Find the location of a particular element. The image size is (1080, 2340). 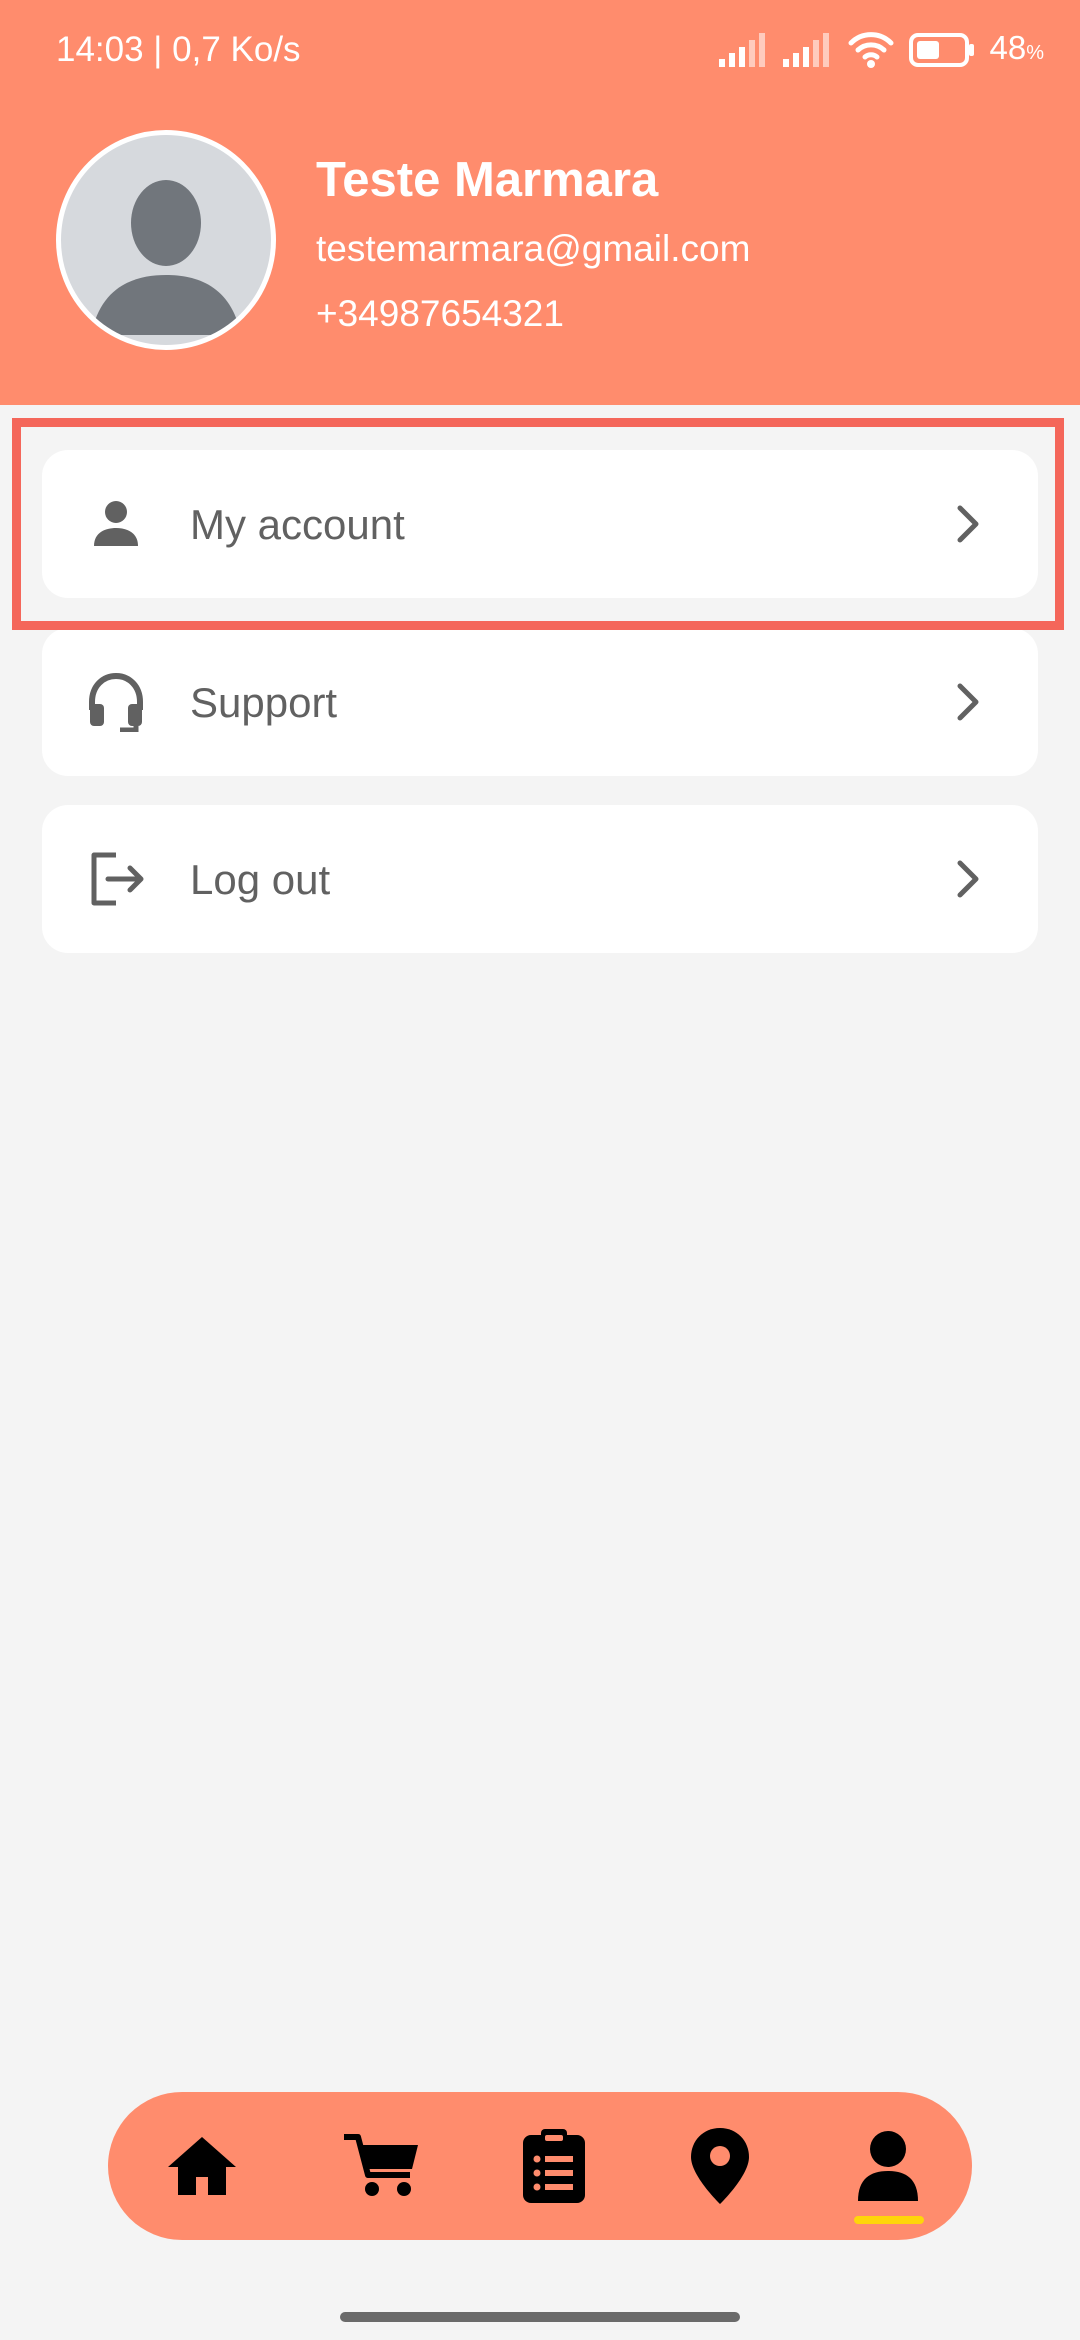

user-icon is located at coordinates (888, 2166).